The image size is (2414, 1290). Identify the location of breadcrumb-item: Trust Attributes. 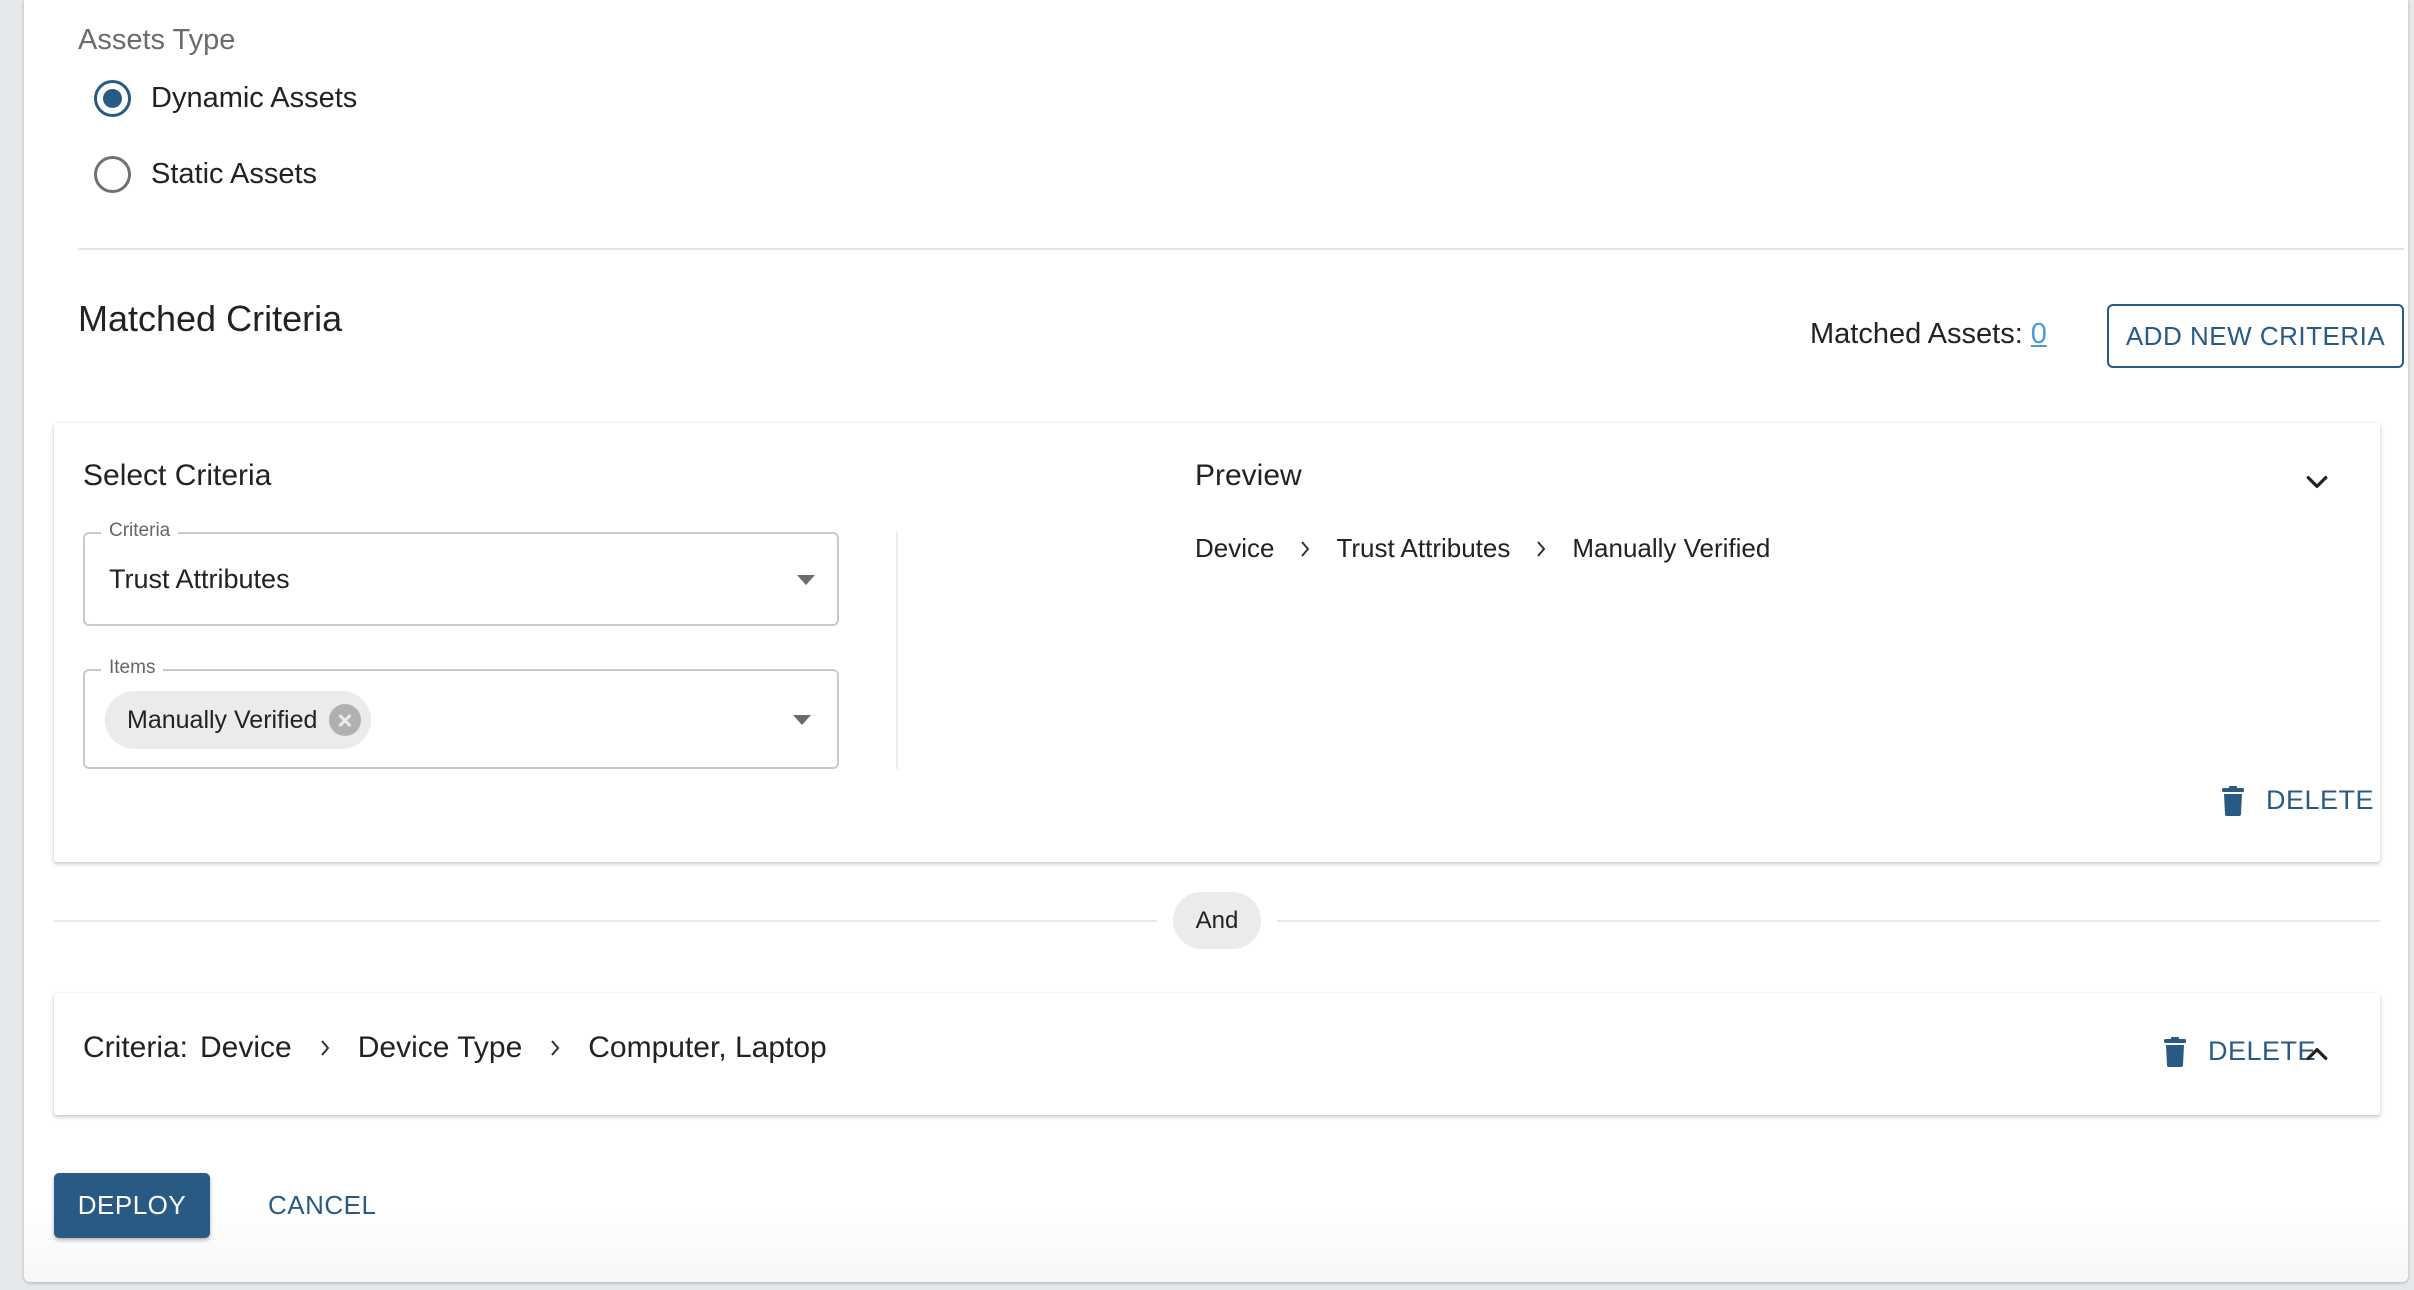
(1423, 548).